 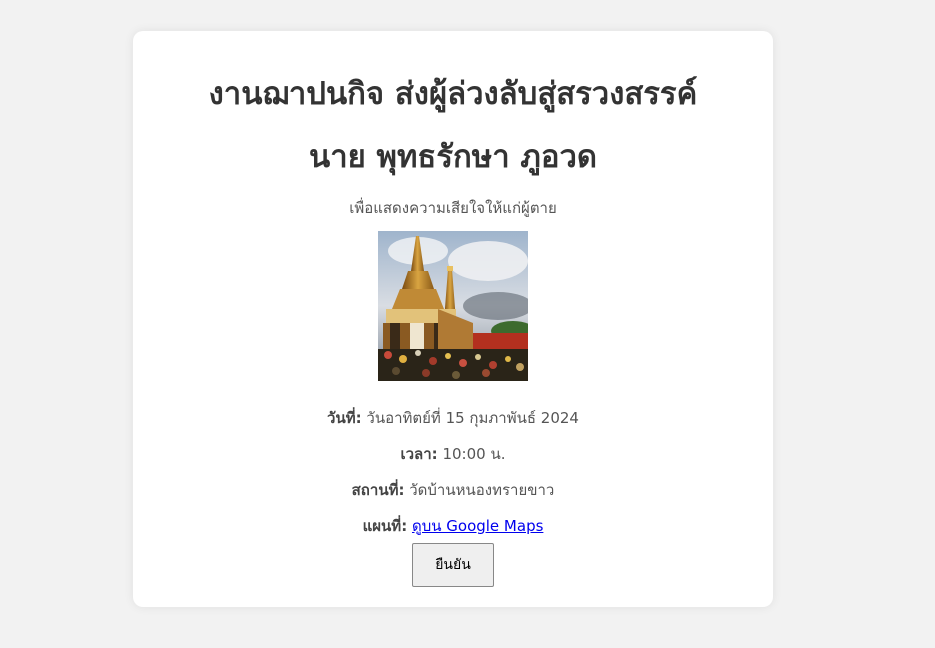 What do you see at coordinates (419, 454) in the screenshot?
I see `time-label: เวลา:` at bounding box center [419, 454].